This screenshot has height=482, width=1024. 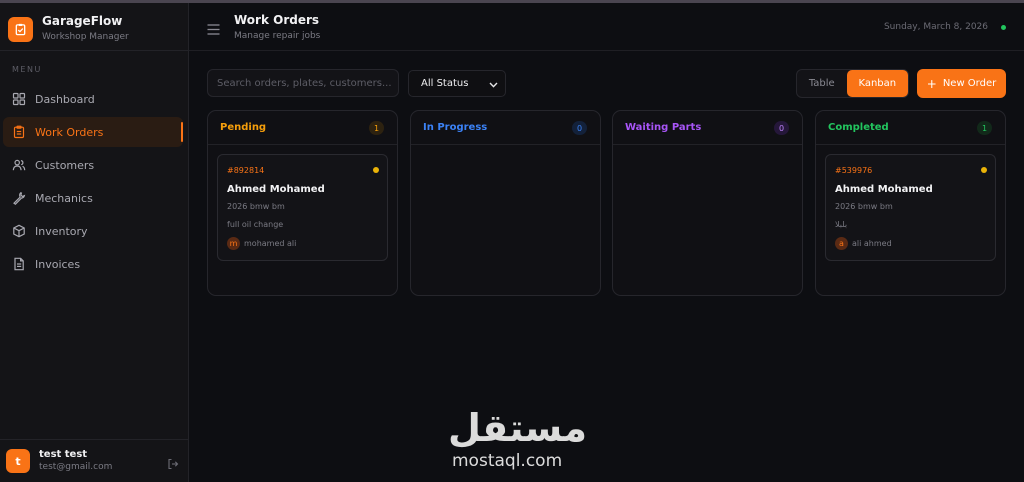 What do you see at coordinates (94, 50) in the screenshot?
I see `sidebar-divider` at bounding box center [94, 50].